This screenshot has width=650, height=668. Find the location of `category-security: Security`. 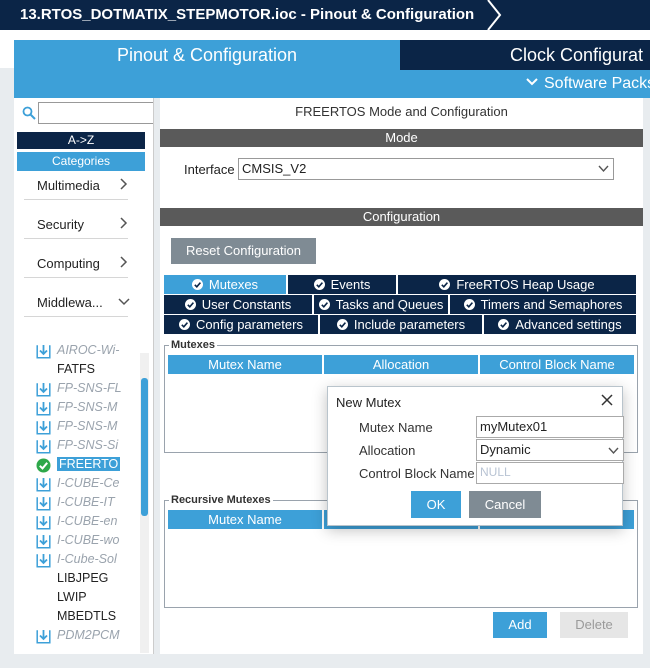

category-security: Security is located at coordinates (76, 226).